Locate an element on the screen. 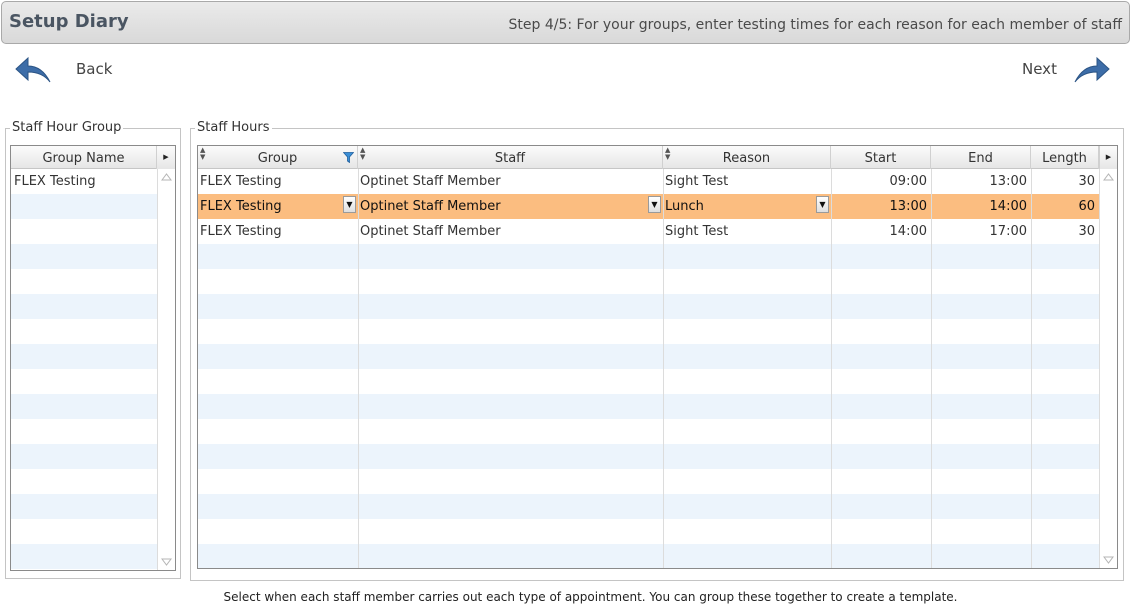 The width and height of the screenshot is (1132, 610). filter-icon is located at coordinates (348, 157).